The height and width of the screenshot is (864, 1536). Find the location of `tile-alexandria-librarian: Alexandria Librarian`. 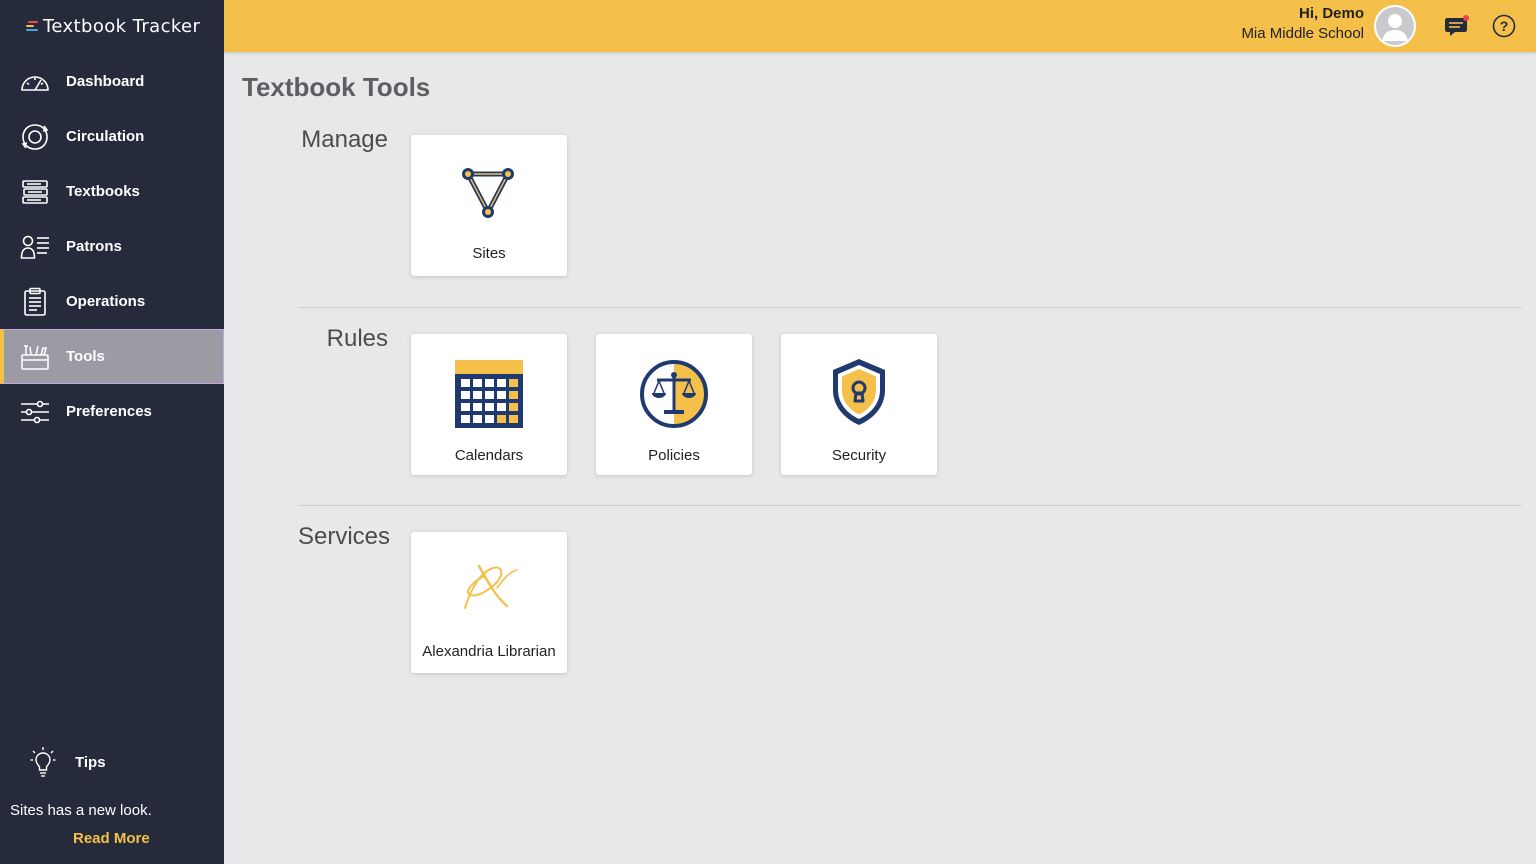

tile-alexandria-librarian: Alexandria Librarian is located at coordinates (489, 602).